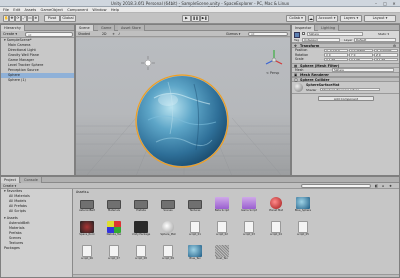 The height and width of the screenshot is (278, 400). I want to click on asset-item: Prefabs, so click(141, 208).